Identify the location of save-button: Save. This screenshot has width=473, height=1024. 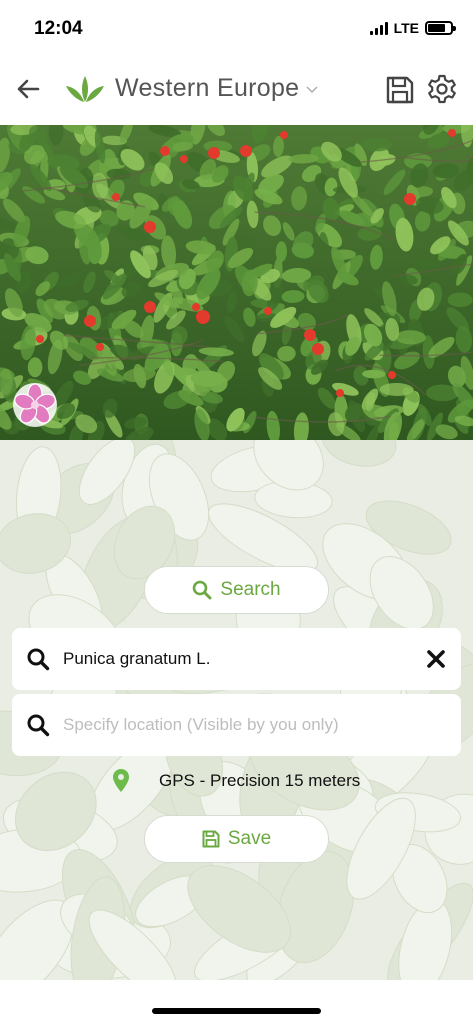
(236, 839).